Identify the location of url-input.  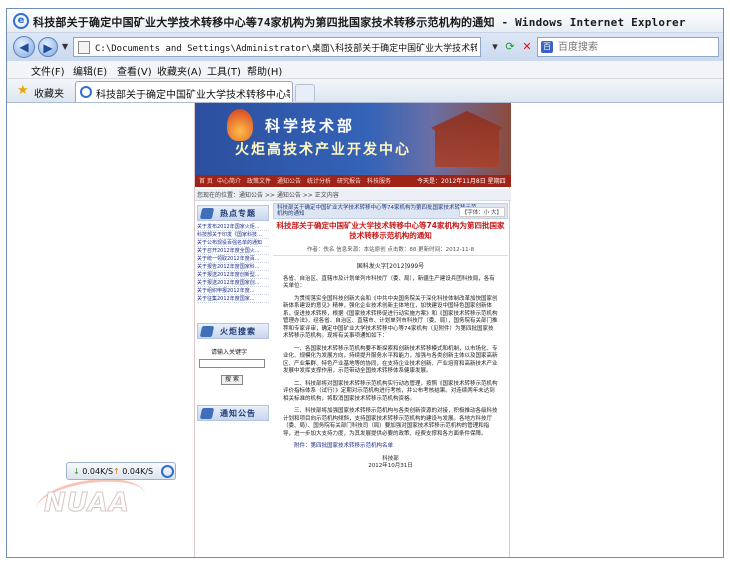
(286, 47).